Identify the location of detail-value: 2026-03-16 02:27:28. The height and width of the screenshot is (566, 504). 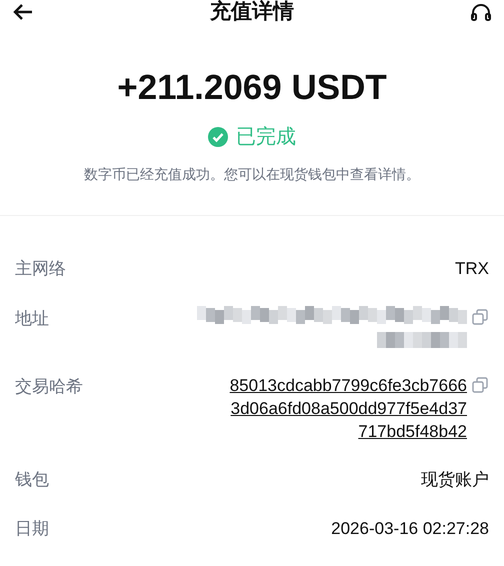
(410, 529).